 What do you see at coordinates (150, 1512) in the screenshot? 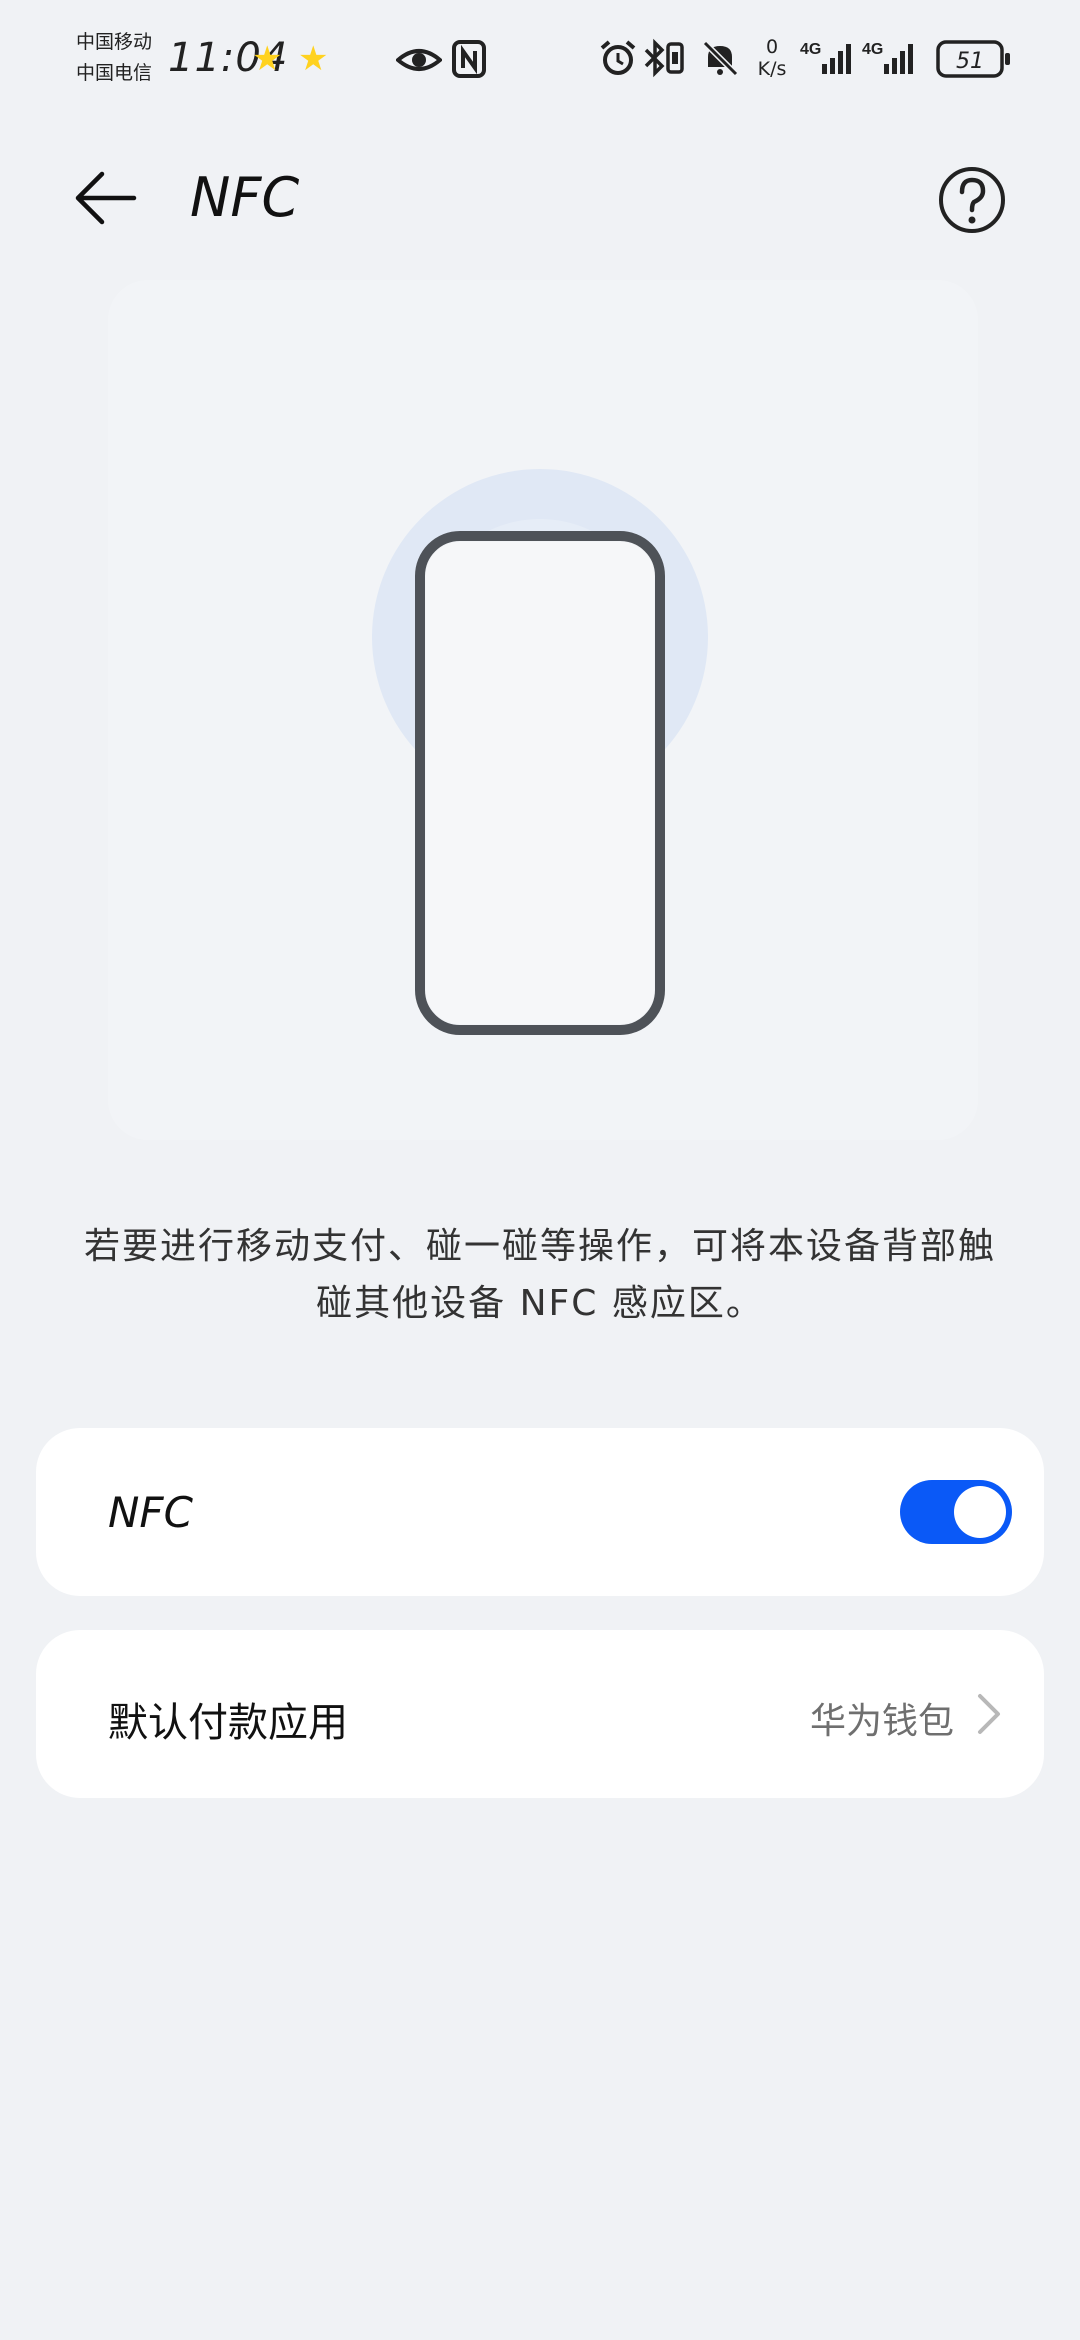
I see `nfc-label: NFC` at bounding box center [150, 1512].